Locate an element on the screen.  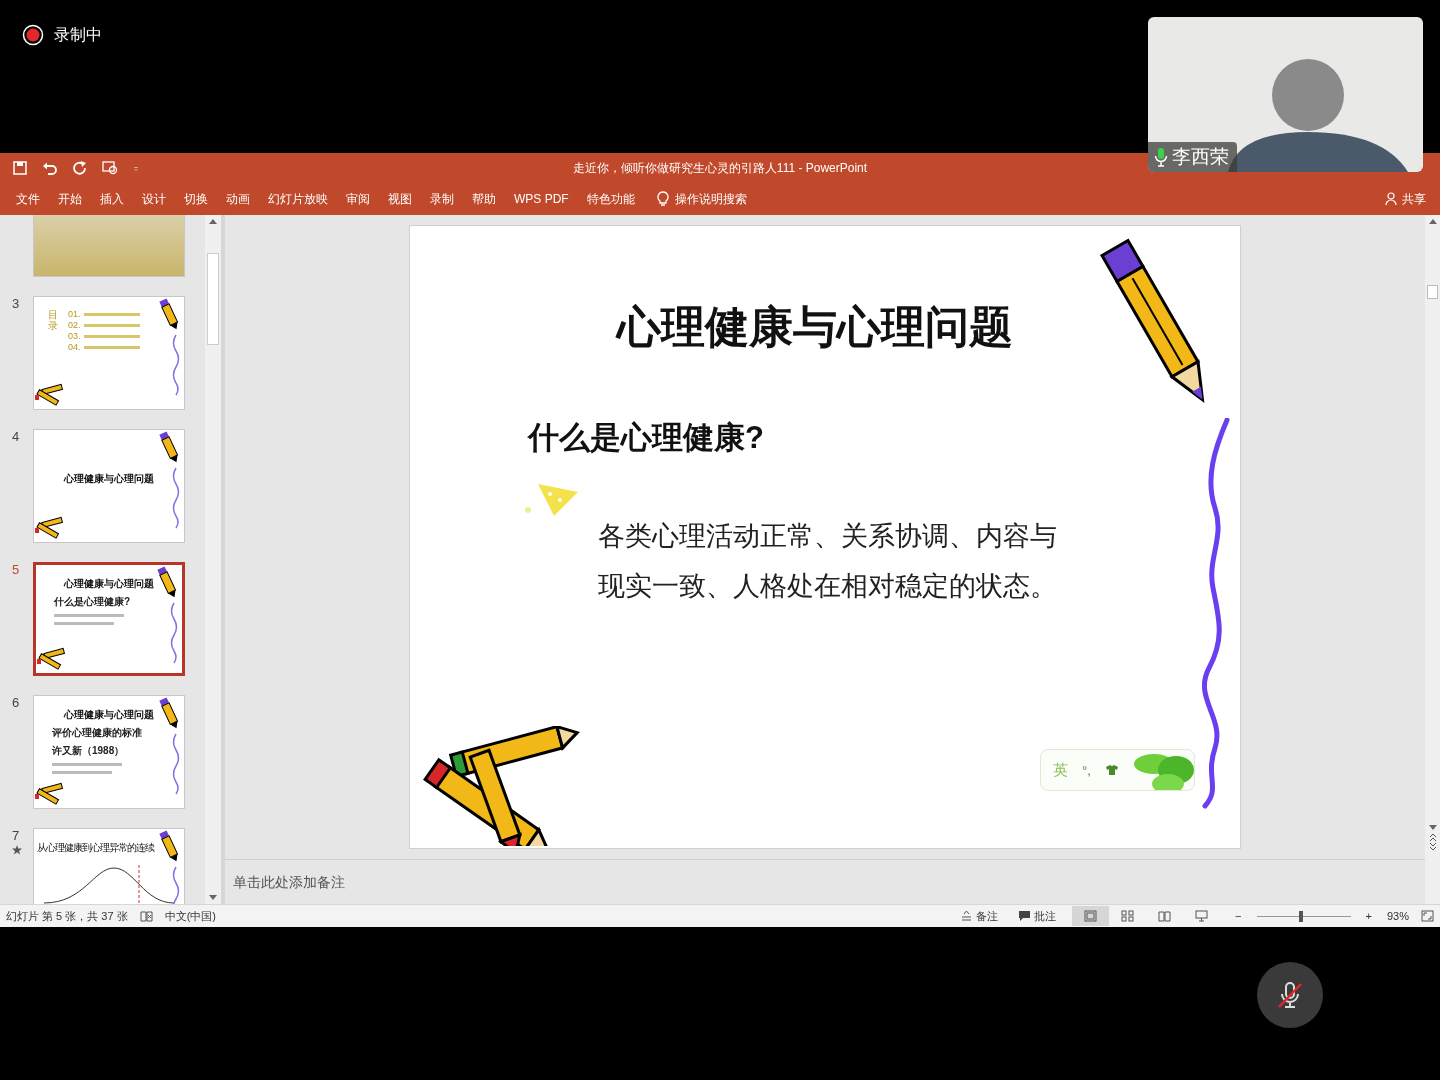
zoom-level: 93% is located at coordinates (1397, 916).